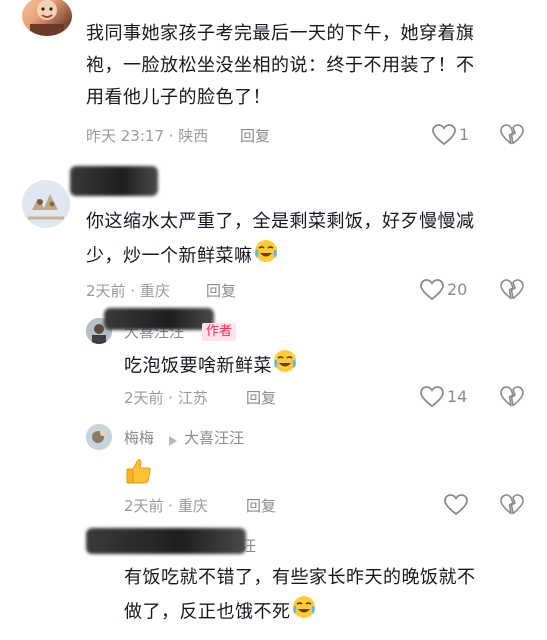 The image size is (547, 640). Describe the element at coordinates (211, 366) in the screenshot. I see `comment-text: 吃泡饭要啥新鲜菜` at that location.